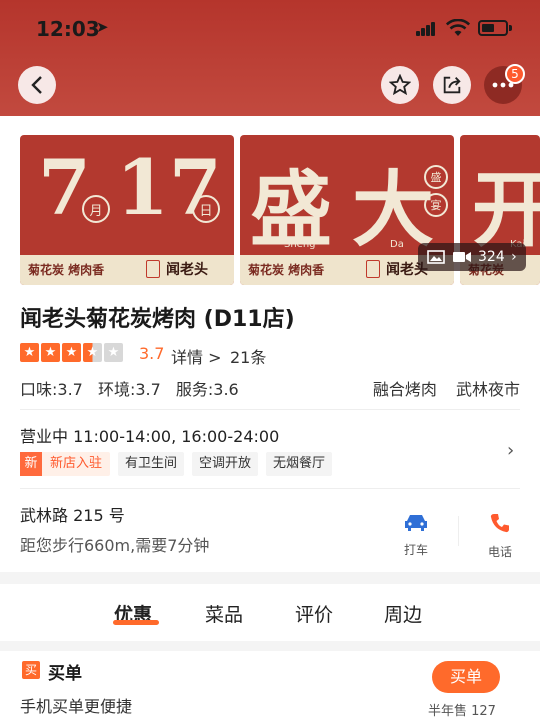  I want to click on shop-address: 武林路 215 号, so click(72, 514).